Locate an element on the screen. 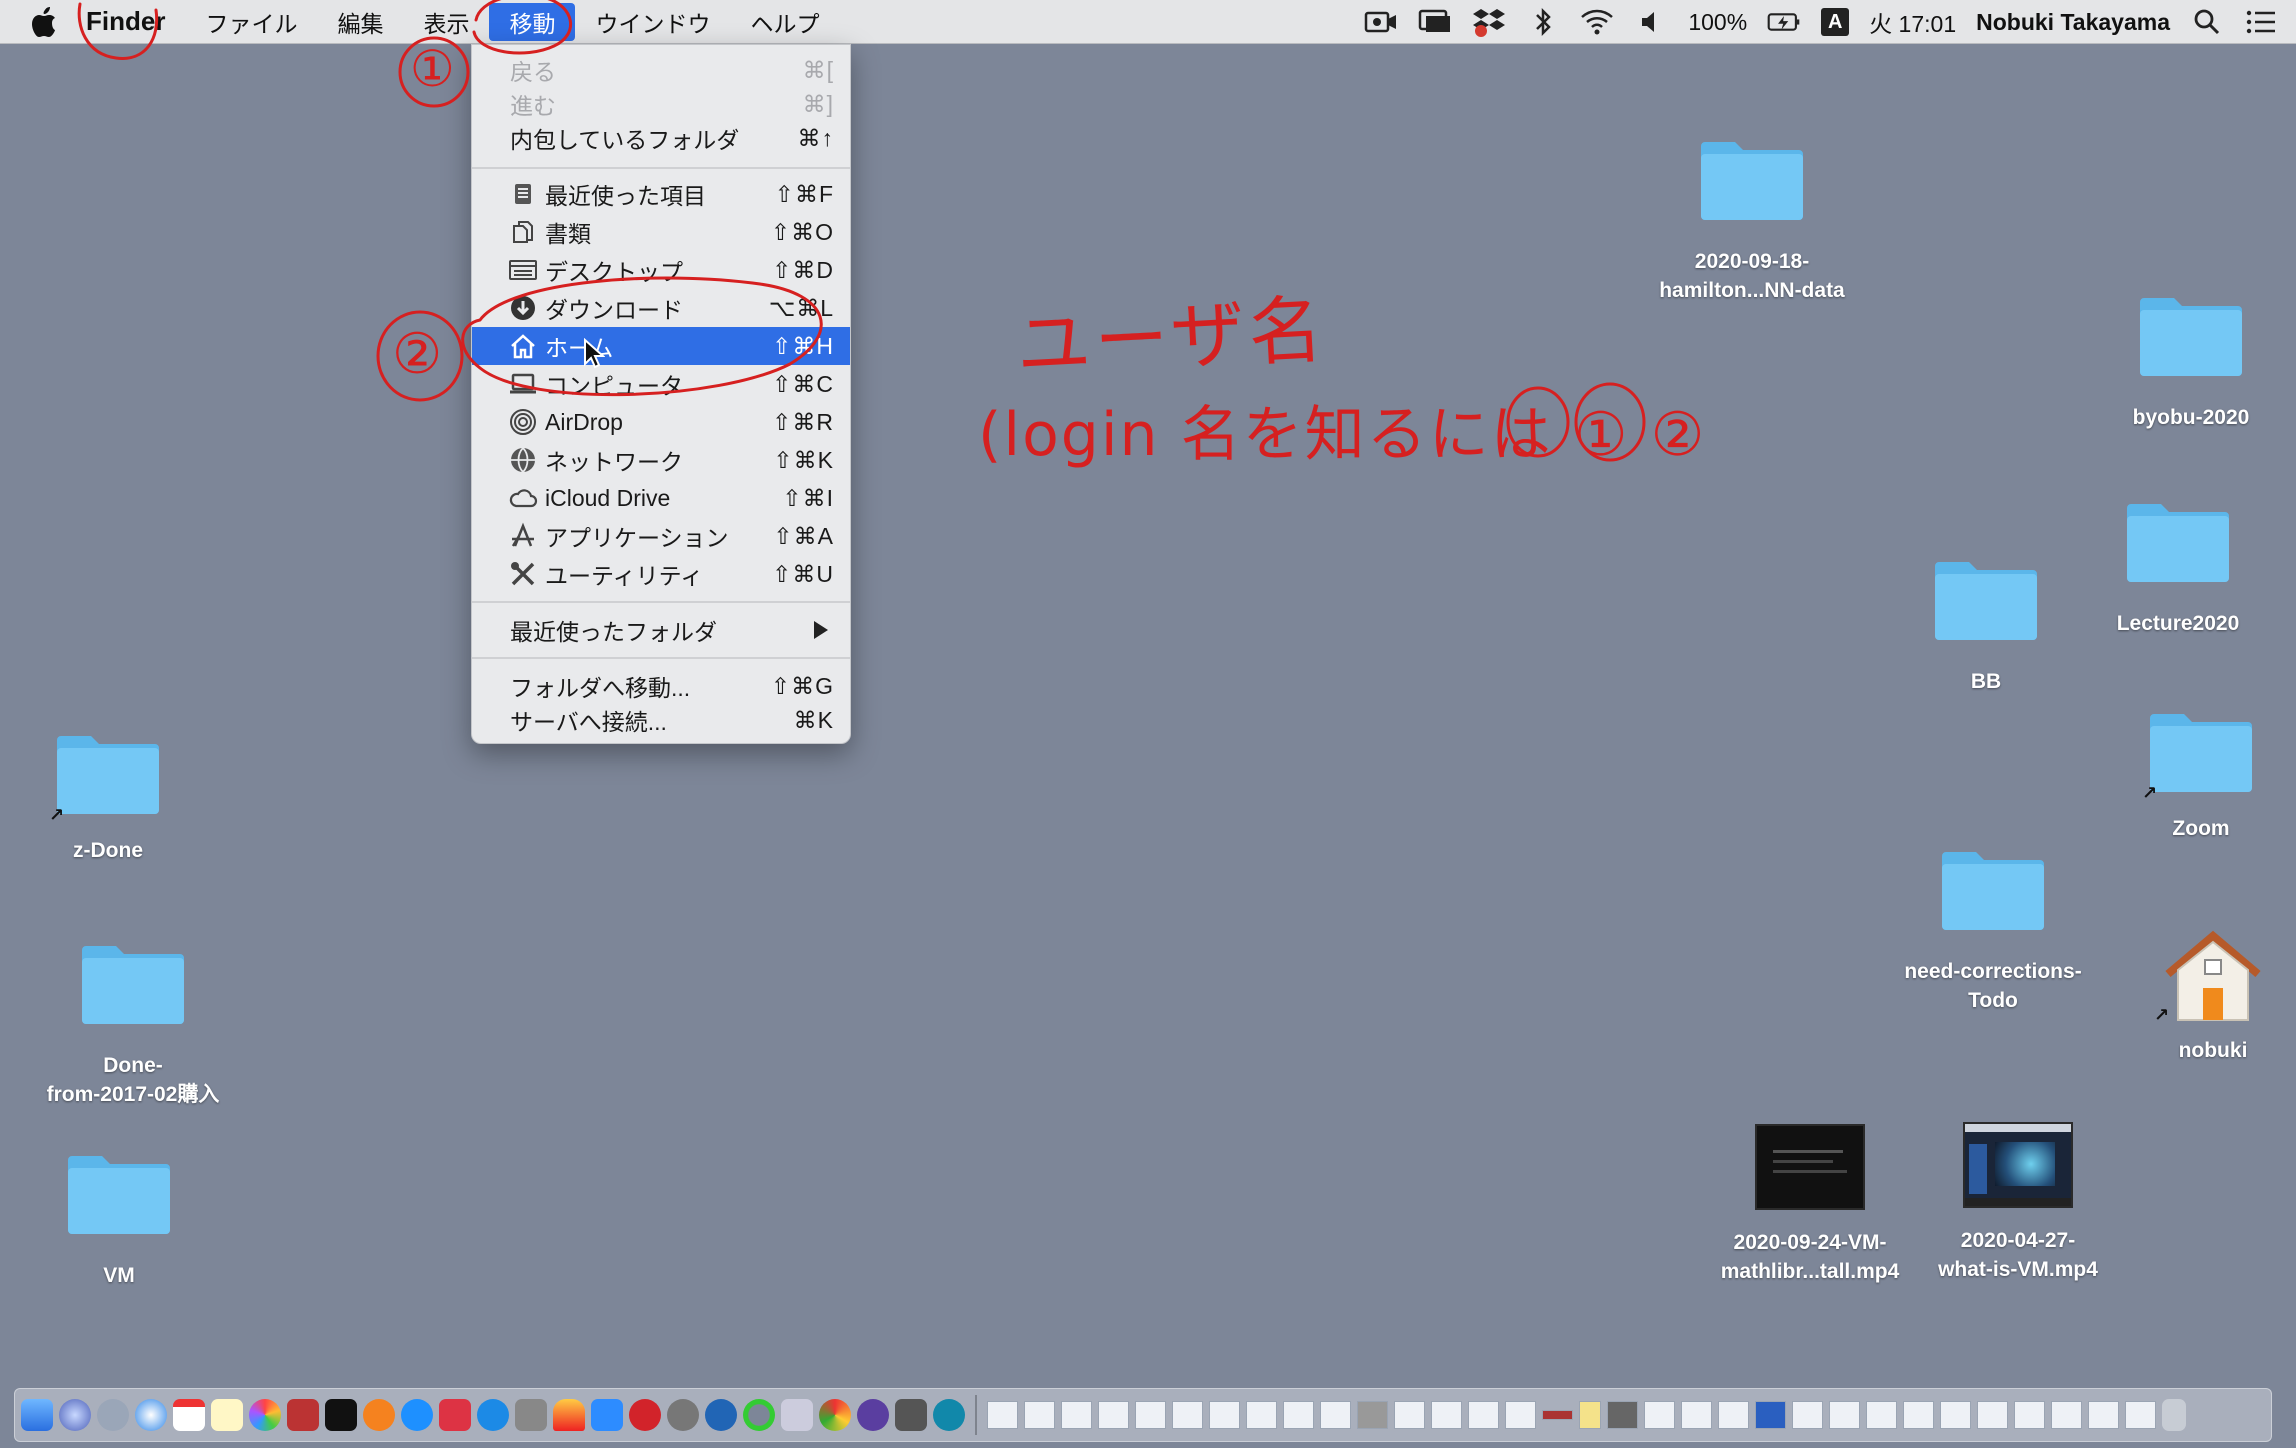 The height and width of the screenshot is (1448, 2296). menu-help: ヘルプ is located at coordinates (784, 22).